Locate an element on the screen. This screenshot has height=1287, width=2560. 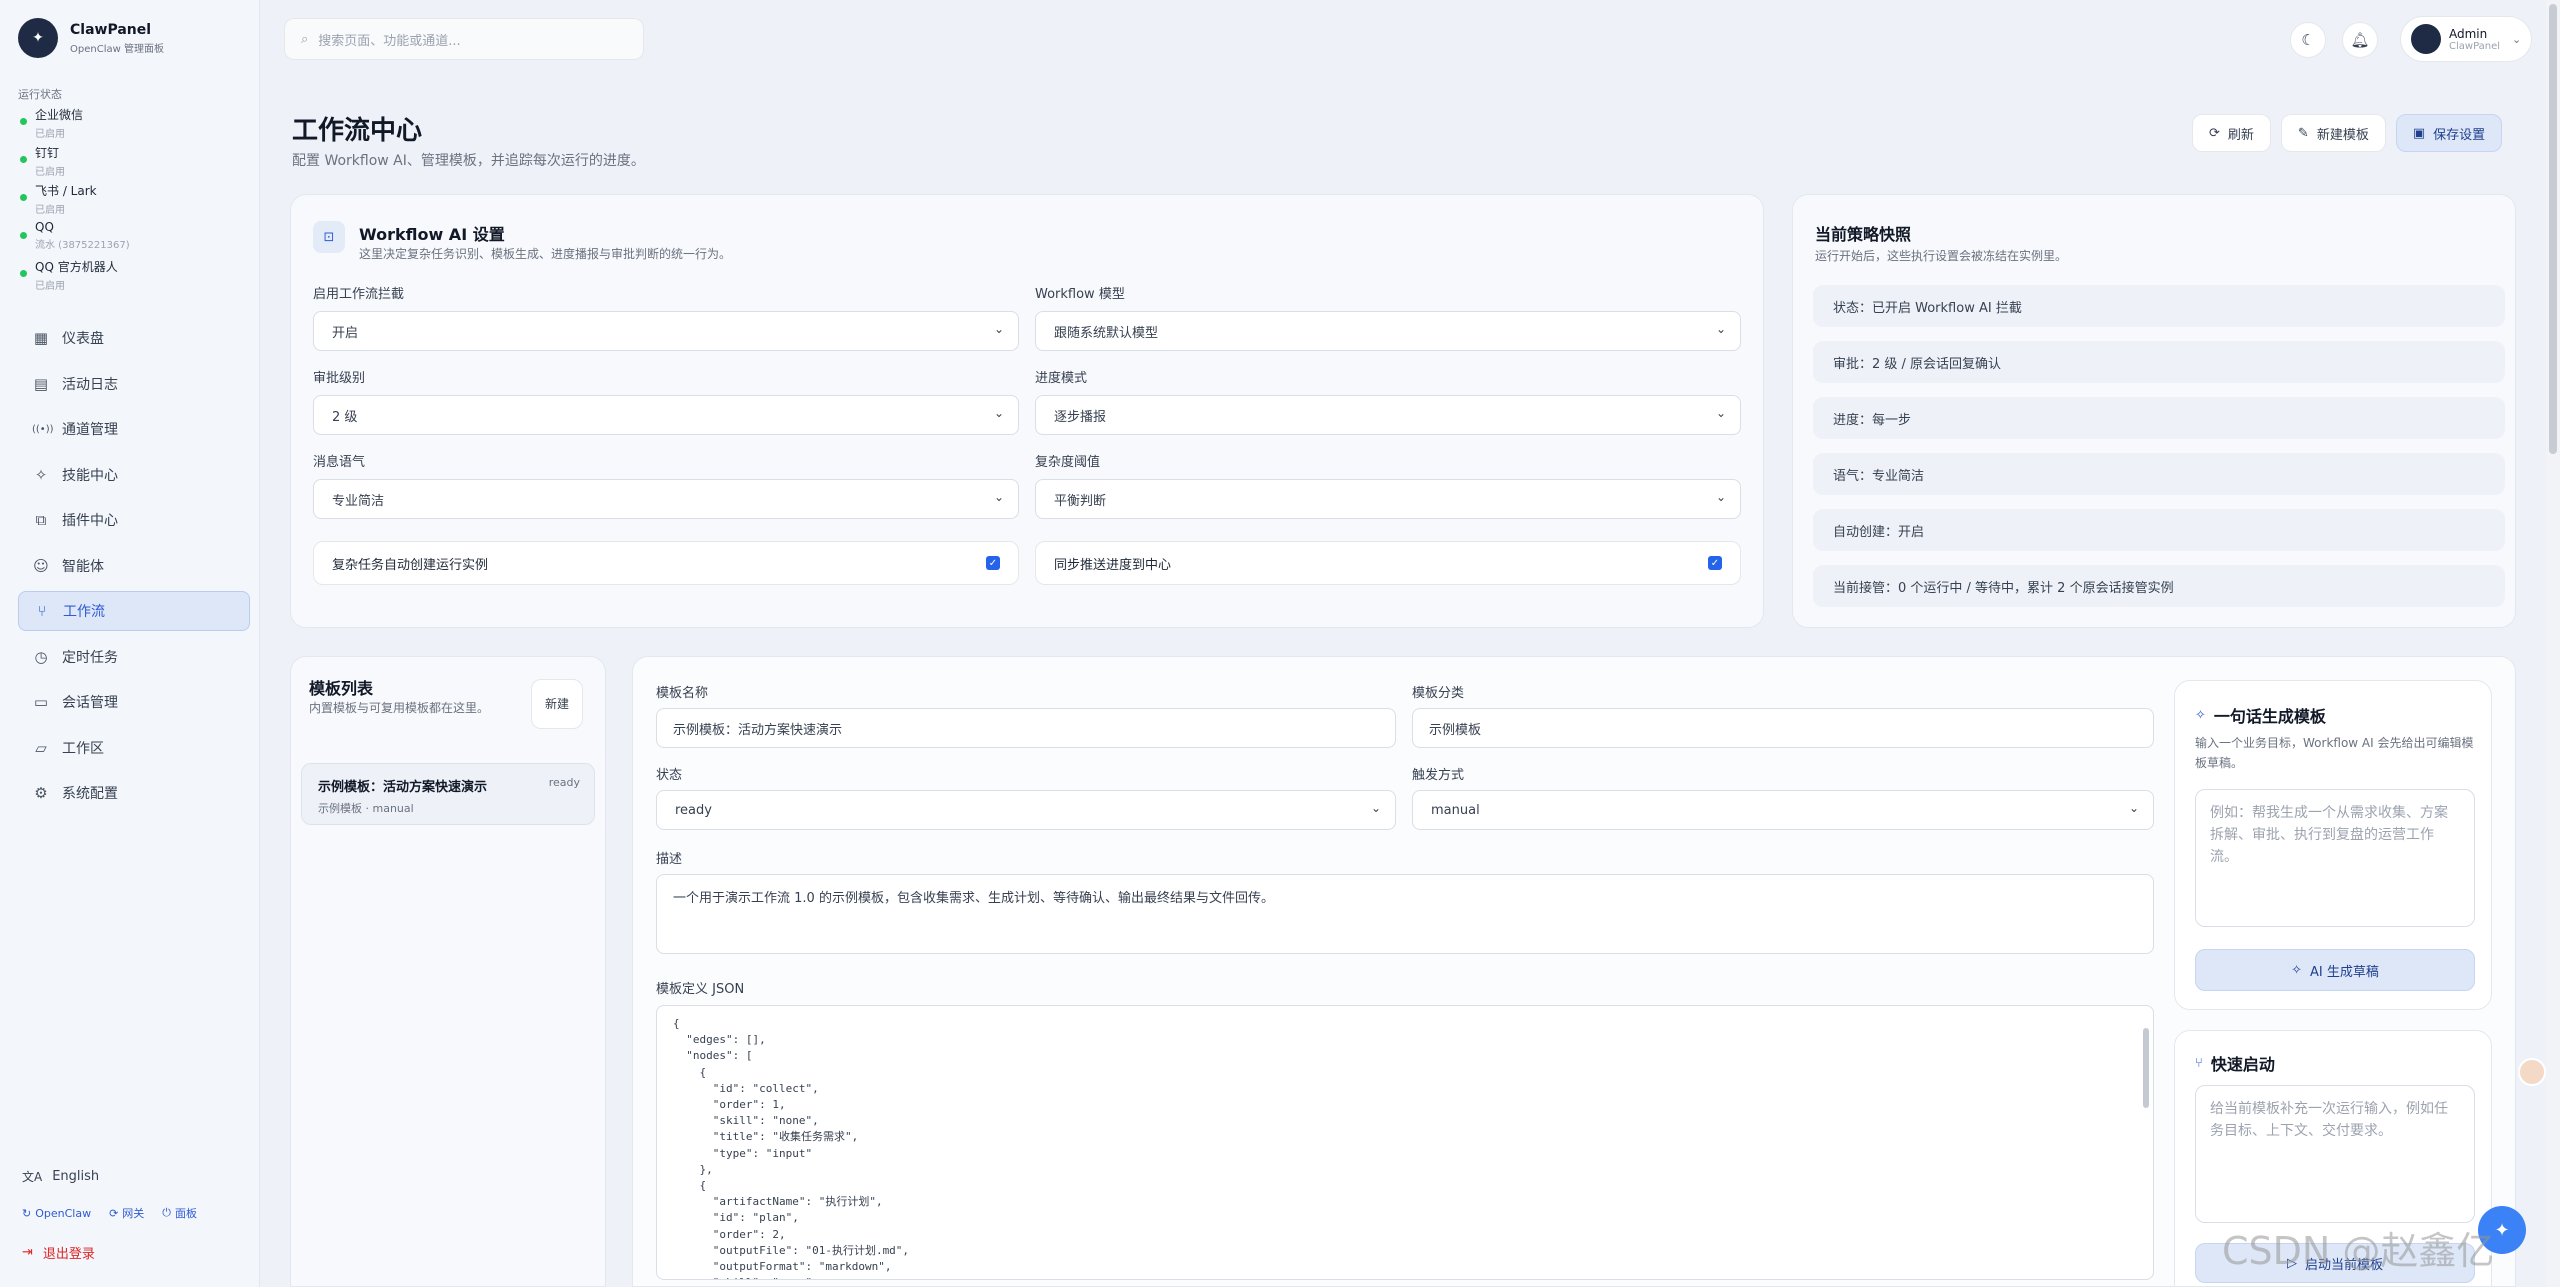
new-template-button: ✎ 新建模板 is located at coordinates (2333, 133).